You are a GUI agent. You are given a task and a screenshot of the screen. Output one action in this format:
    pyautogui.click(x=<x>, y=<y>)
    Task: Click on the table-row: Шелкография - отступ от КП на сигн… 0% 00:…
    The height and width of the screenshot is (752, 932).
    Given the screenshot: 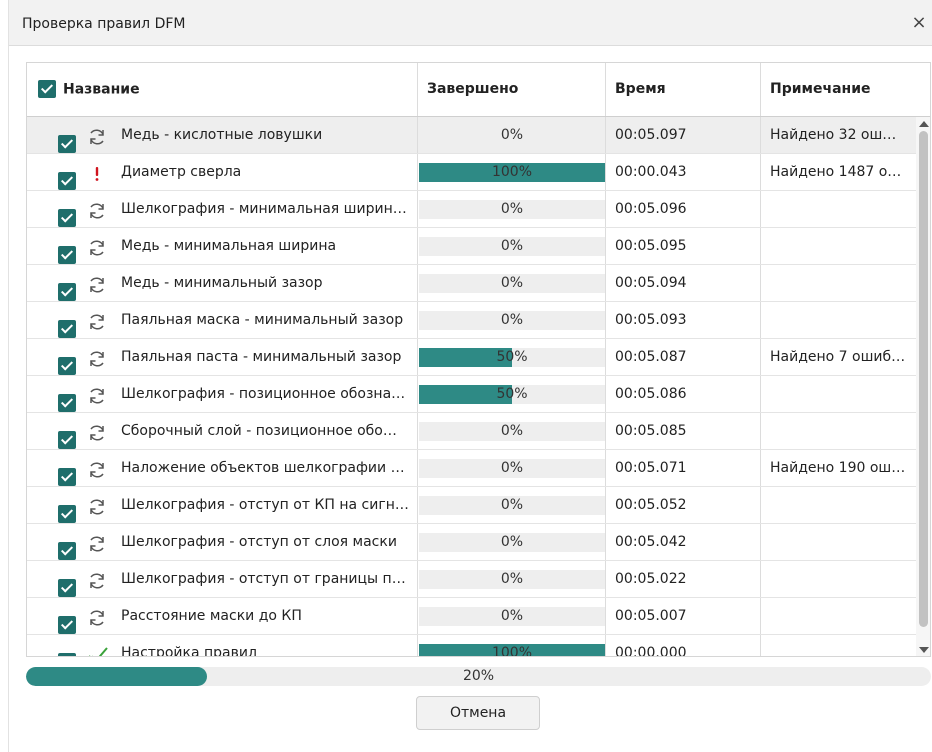 What is the action you would take?
    pyautogui.click(x=471, y=505)
    